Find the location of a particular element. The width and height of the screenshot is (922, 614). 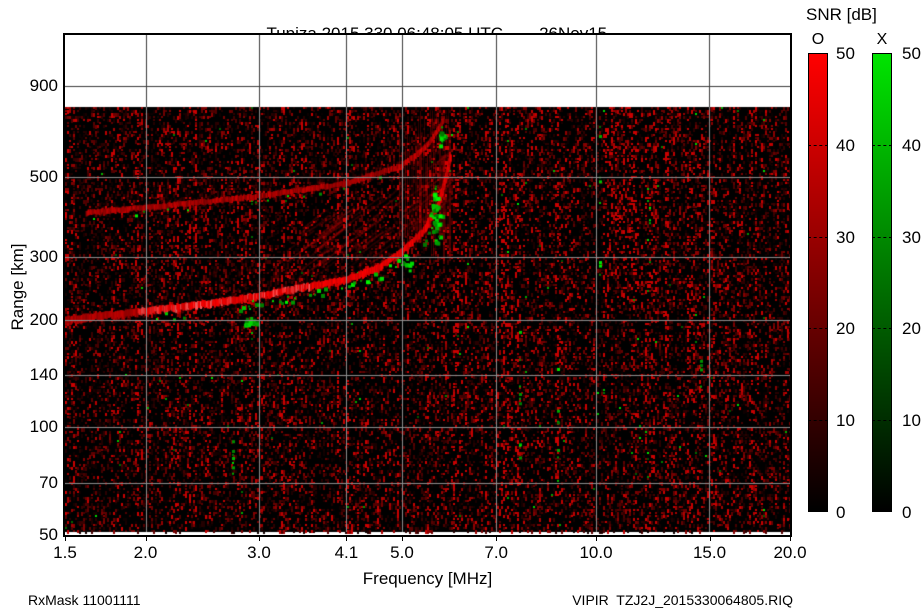

x-tick-label: 4.1 is located at coordinates (346, 552).